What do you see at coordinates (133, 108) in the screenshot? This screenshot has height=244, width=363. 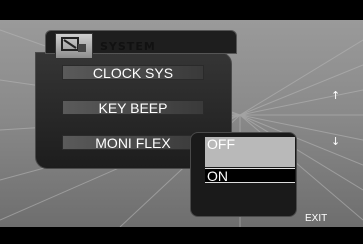 I see `menu-item-key-beep: KEY BEEP` at bounding box center [133, 108].